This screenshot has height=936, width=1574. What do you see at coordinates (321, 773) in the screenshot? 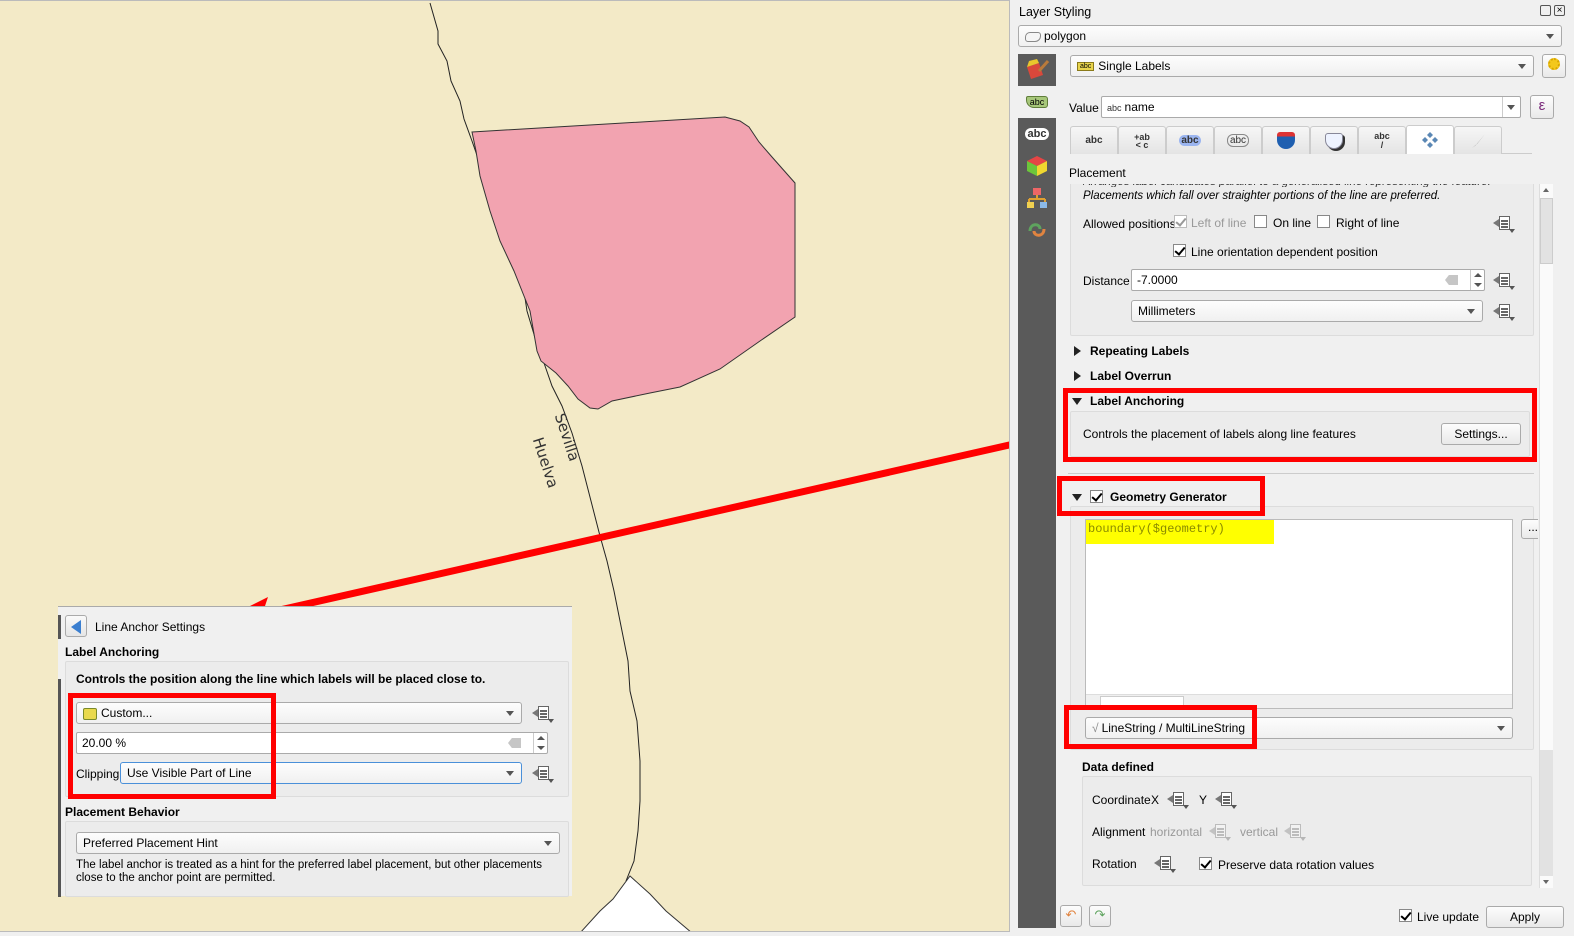
I see `clipping-select: Use Visible Part of Line` at bounding box center [321, 773].